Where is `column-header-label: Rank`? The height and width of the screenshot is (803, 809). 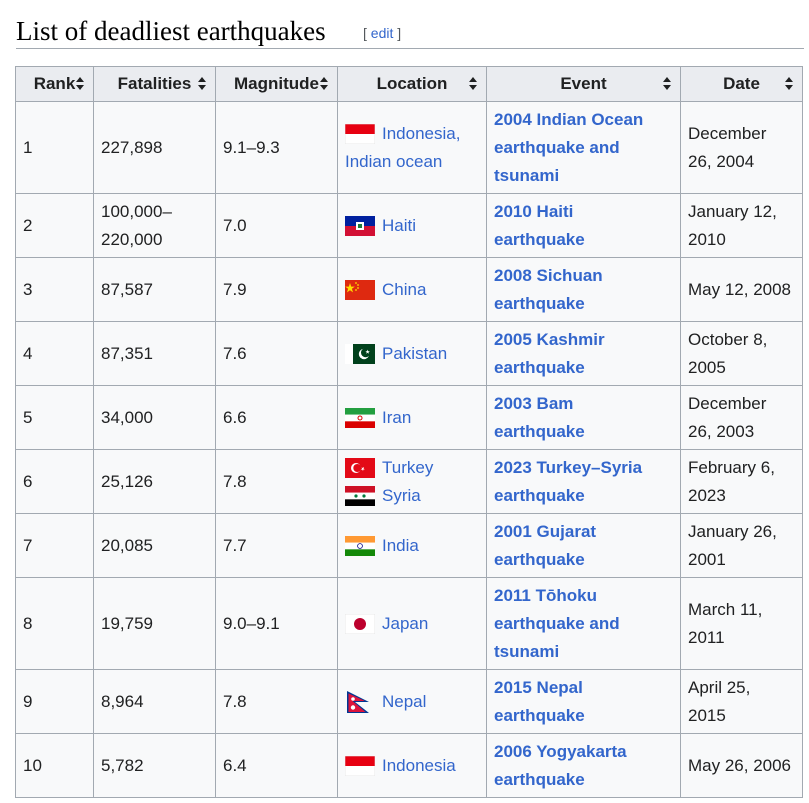
column-header-label: Rank is located at coordinates (54, 83).